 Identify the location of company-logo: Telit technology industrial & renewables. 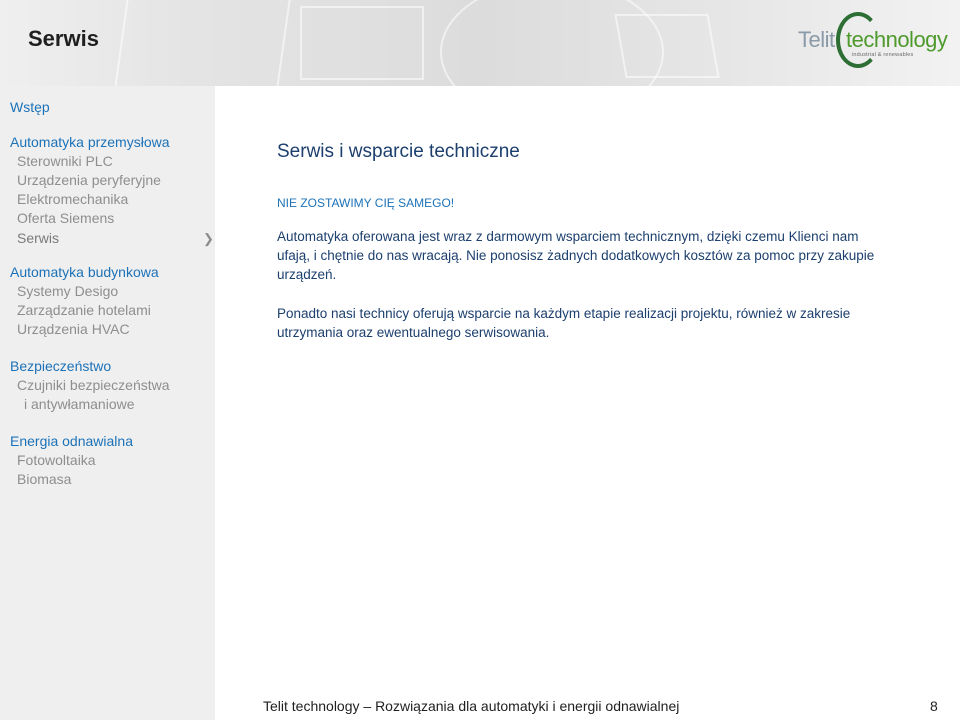
(872, 41).